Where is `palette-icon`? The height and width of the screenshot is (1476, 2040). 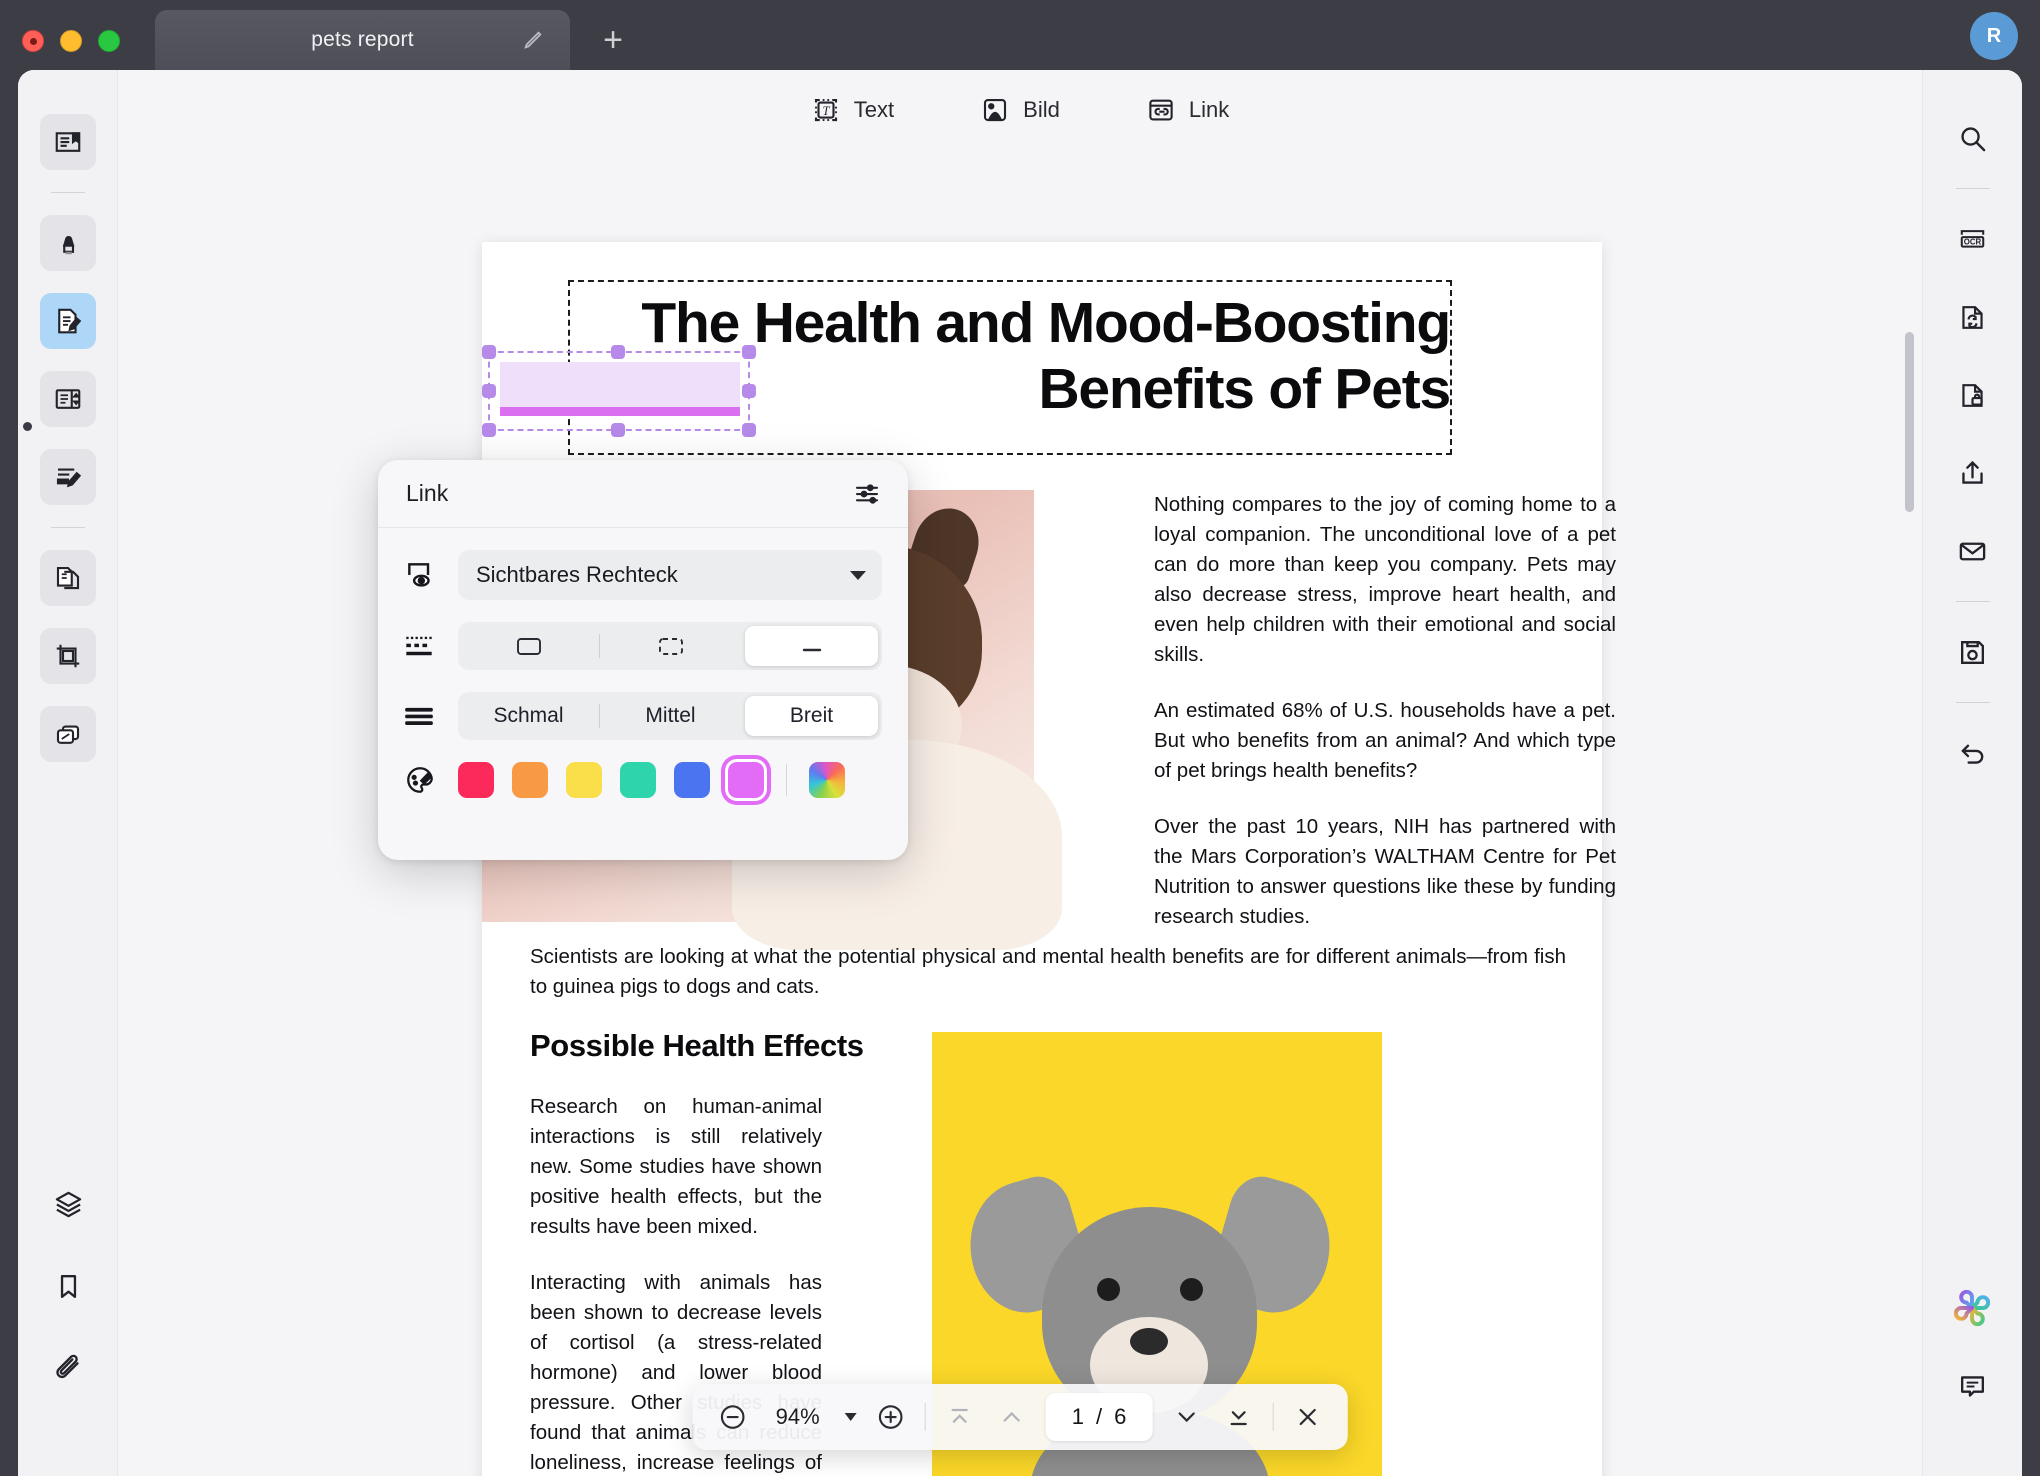
palette-icon is located at coordinates (426, 780).